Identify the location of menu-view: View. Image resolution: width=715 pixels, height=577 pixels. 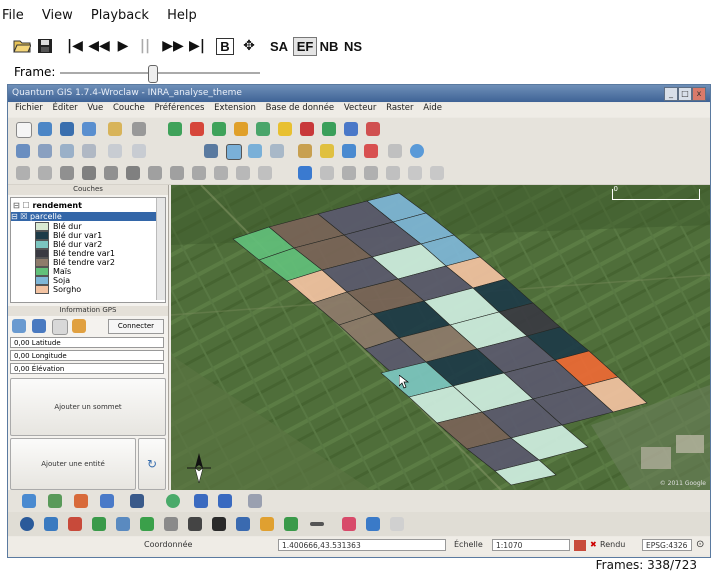
(57, 15).